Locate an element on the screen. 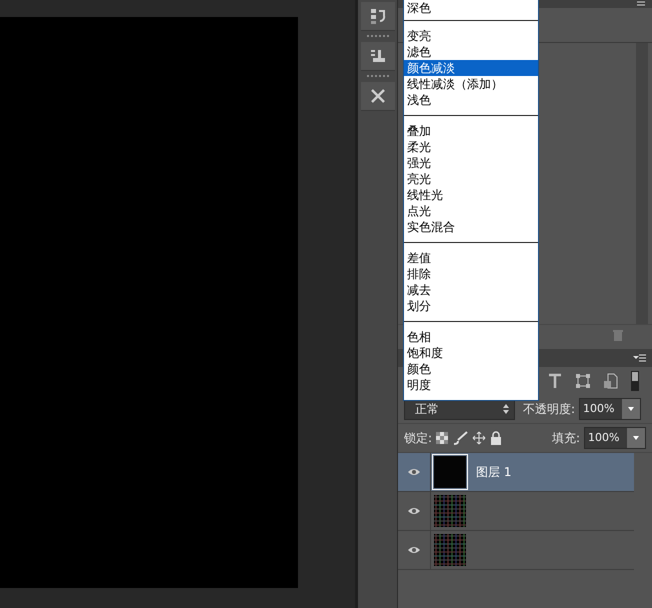 The image size is (652, 608). menu-item: 明度 is located at coordinates (471, 385).